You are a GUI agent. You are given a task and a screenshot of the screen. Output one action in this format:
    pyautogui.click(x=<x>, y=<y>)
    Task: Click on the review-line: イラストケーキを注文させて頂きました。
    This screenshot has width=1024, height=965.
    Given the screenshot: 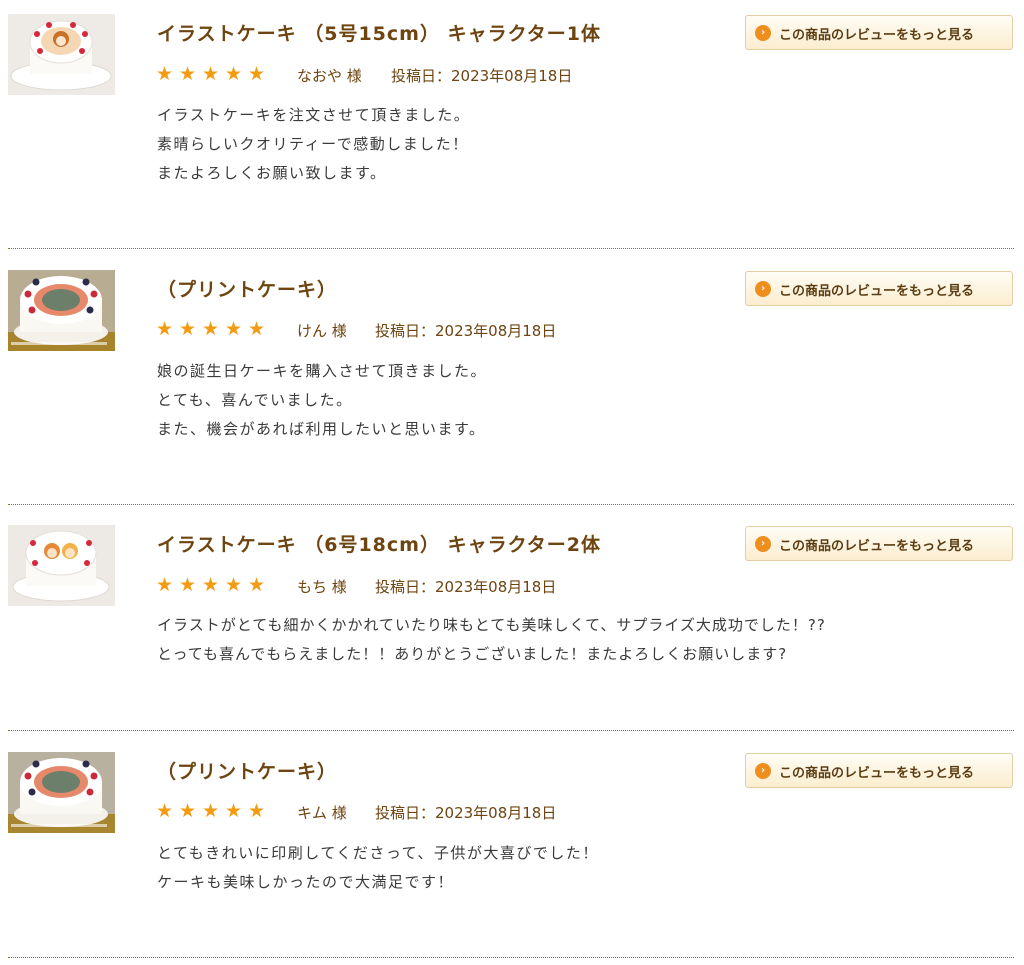 What is the action you would take?
    pyautogui.click(x=314, y=115)
    